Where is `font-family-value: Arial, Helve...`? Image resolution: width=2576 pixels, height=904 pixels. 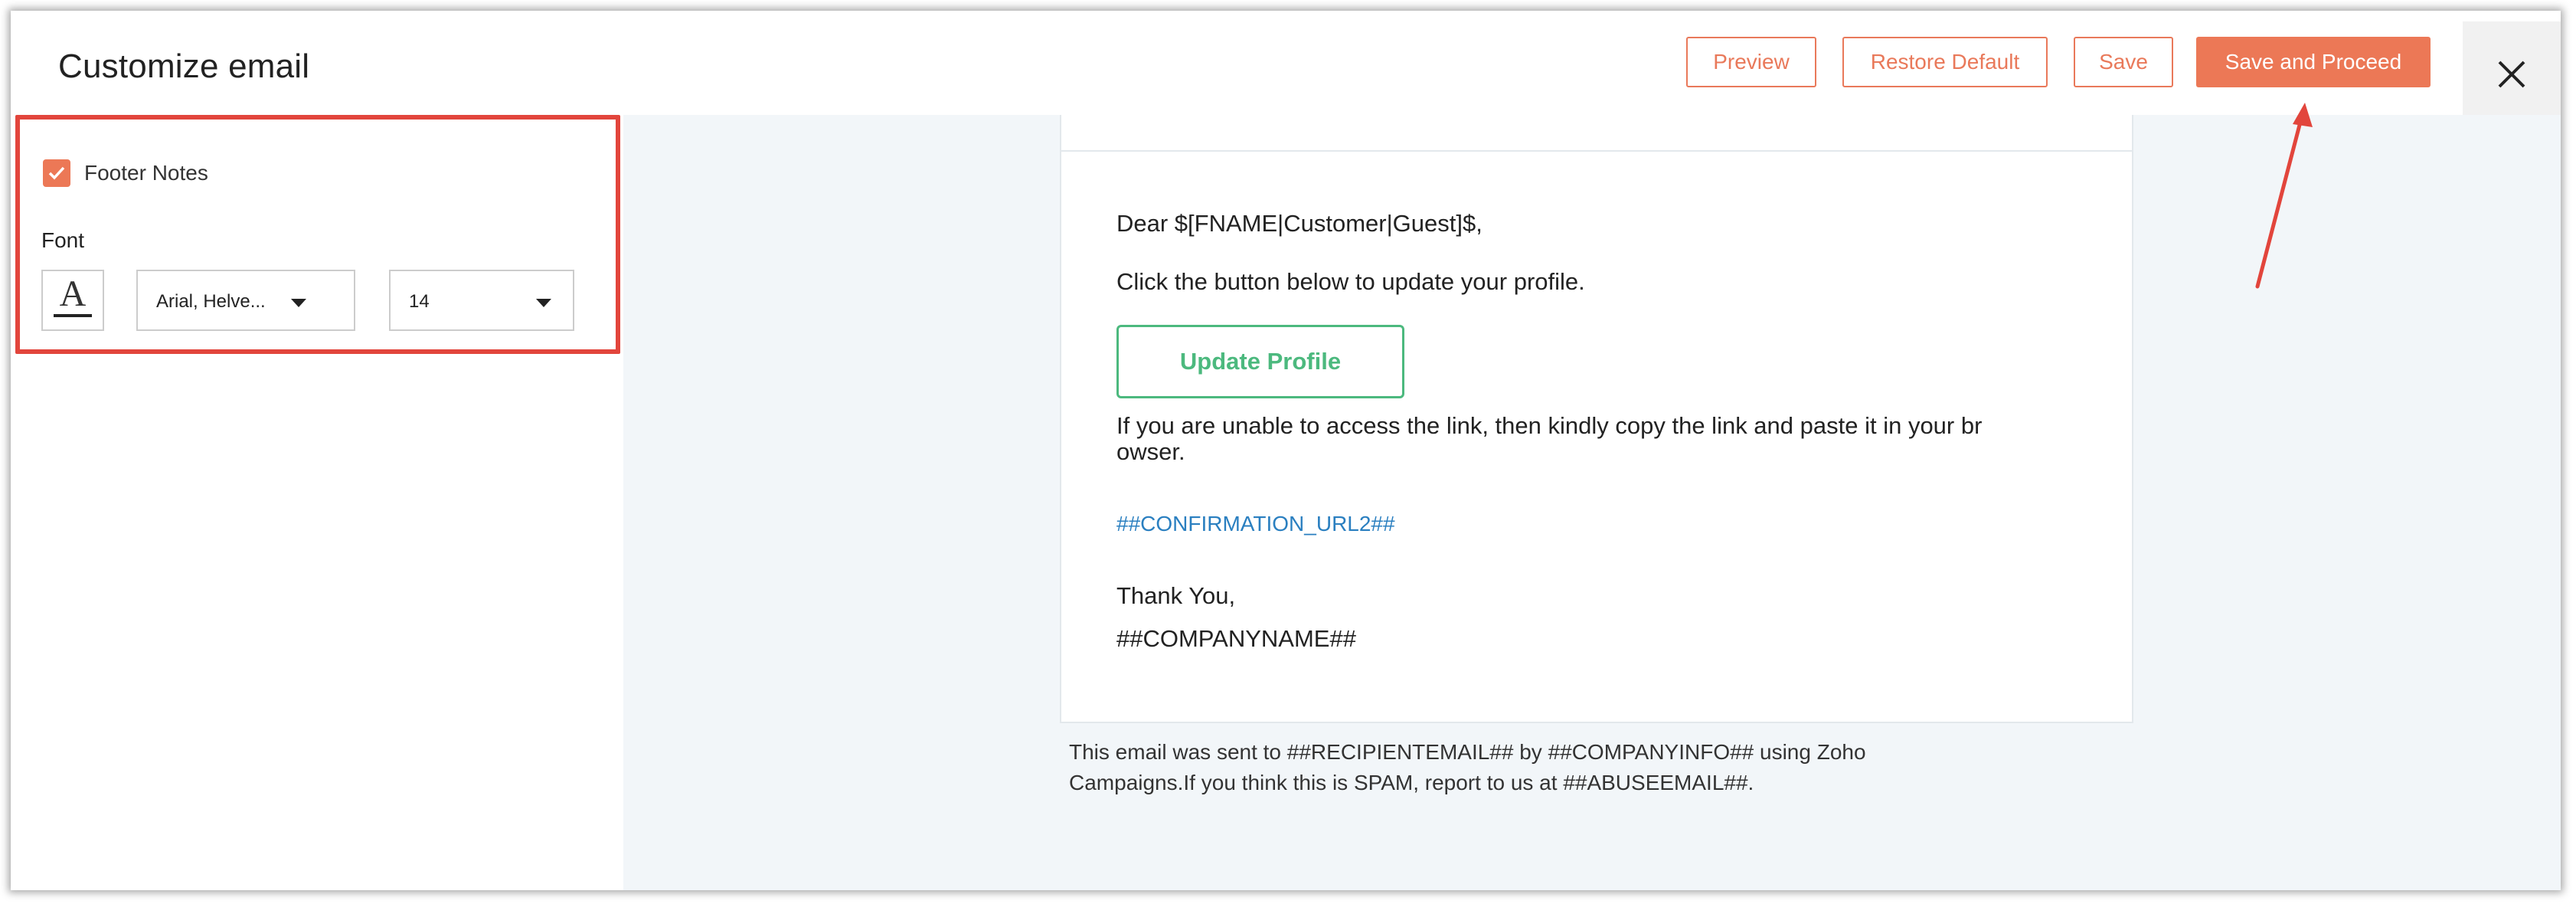
font-family-value: Arial, Helve... is located at coordinates (211, 301).